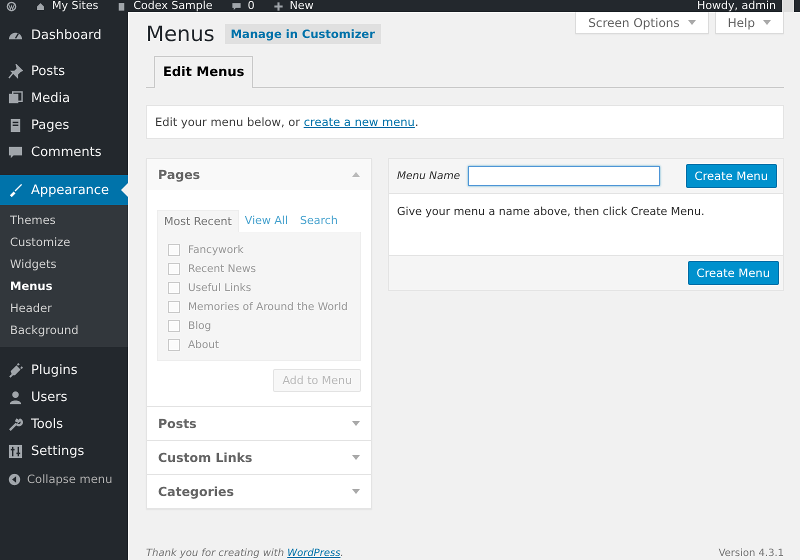 This screenshot has width=800, height=560. Describe the element at coordinates (302, 6) in the screenshot. I see `toolbar-link: New` at that location.